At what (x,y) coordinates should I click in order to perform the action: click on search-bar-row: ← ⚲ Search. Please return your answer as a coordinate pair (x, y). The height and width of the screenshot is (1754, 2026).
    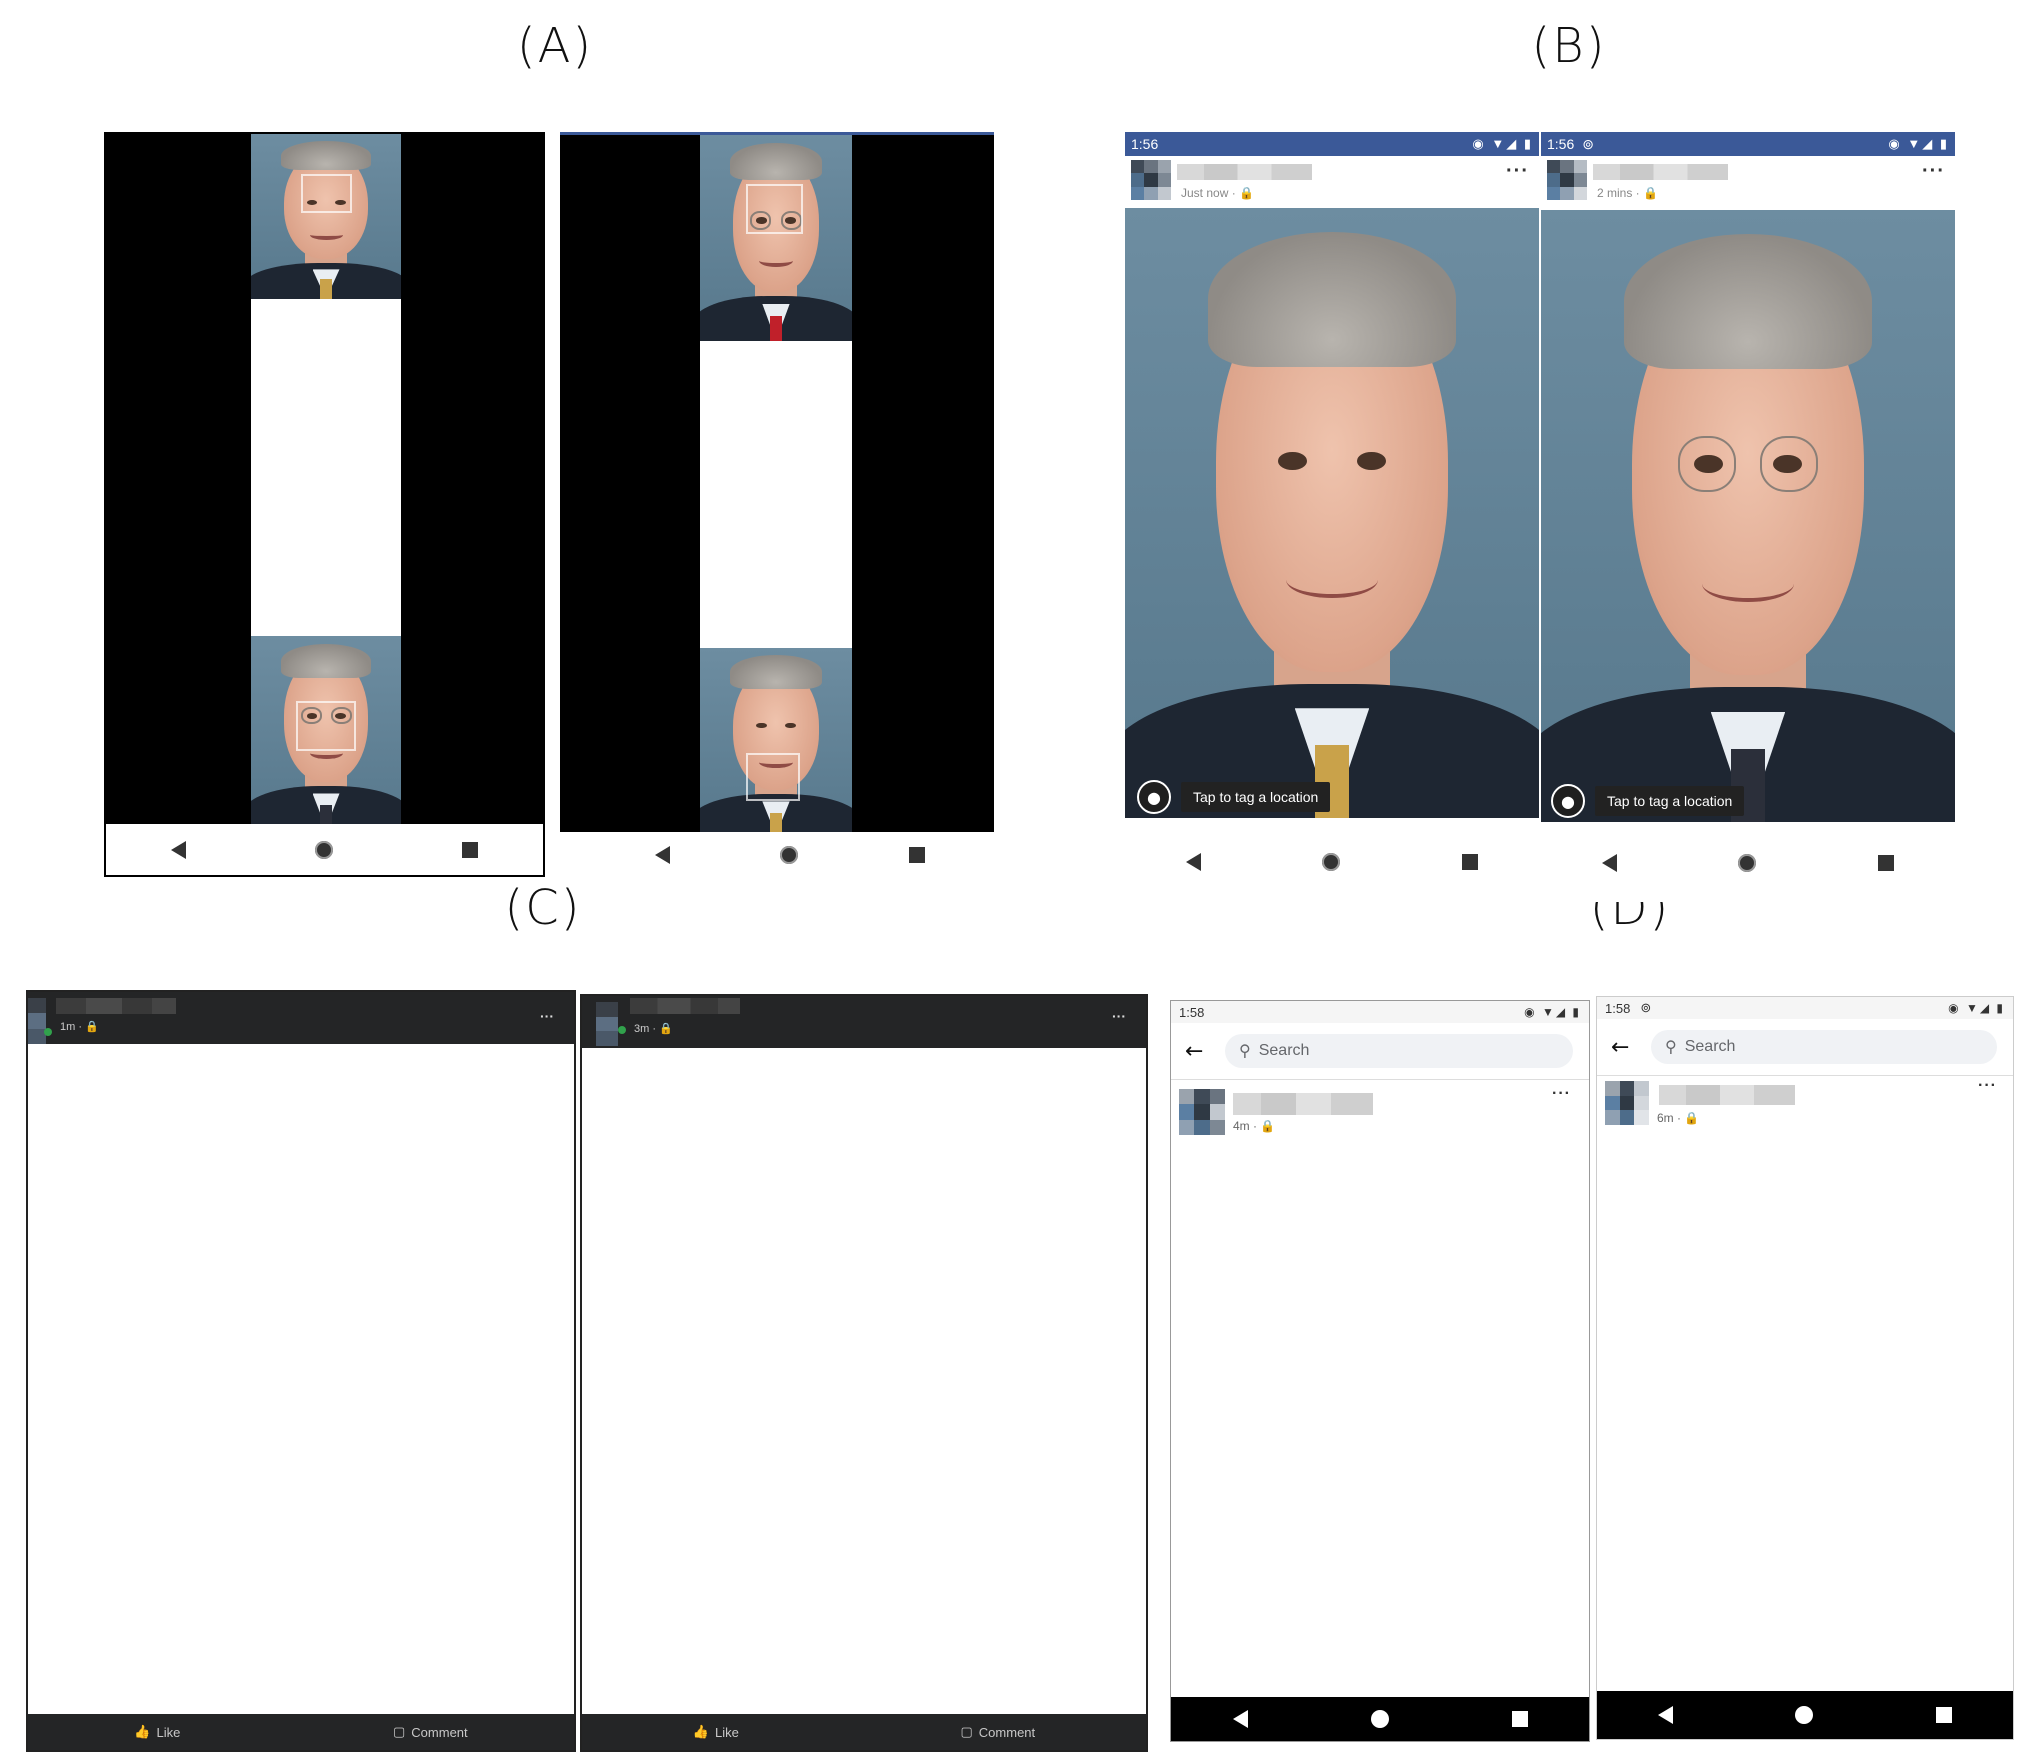
    Looking at the image, I should click on (1380, 1051).